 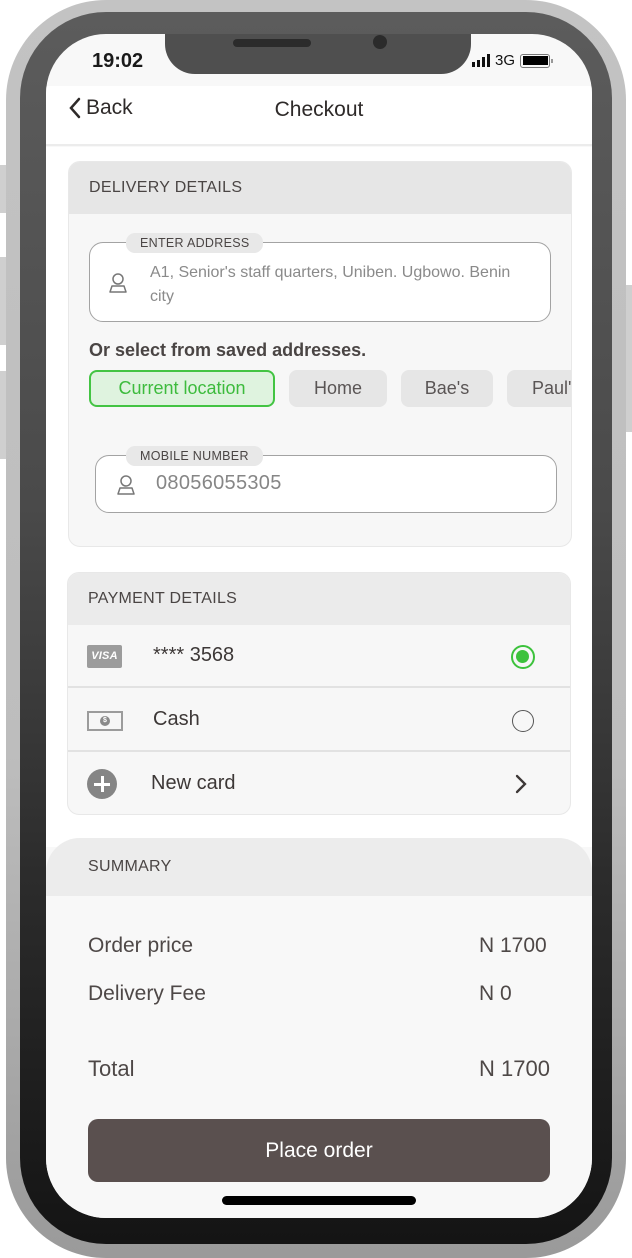 I want to click on payment-option-label: Cash, so click(x=176, y=719).